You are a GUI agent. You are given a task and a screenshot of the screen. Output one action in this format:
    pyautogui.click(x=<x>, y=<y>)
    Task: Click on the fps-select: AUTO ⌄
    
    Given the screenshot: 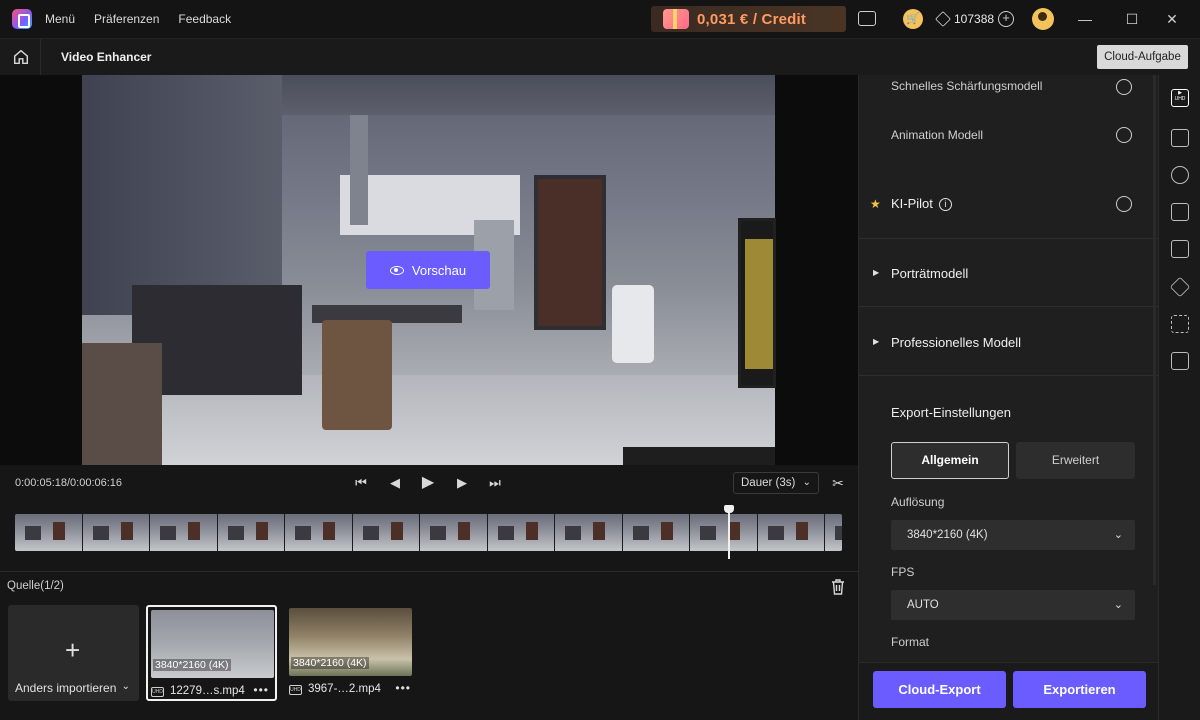 What is the action you would take?
    pyautogui.click(x=1013, y=605)
    